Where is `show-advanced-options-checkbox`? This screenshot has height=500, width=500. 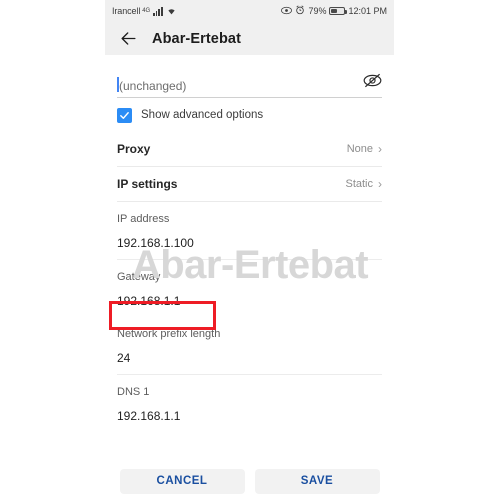 show-advanced-options-checkbox is located at coordinates (124, 115).